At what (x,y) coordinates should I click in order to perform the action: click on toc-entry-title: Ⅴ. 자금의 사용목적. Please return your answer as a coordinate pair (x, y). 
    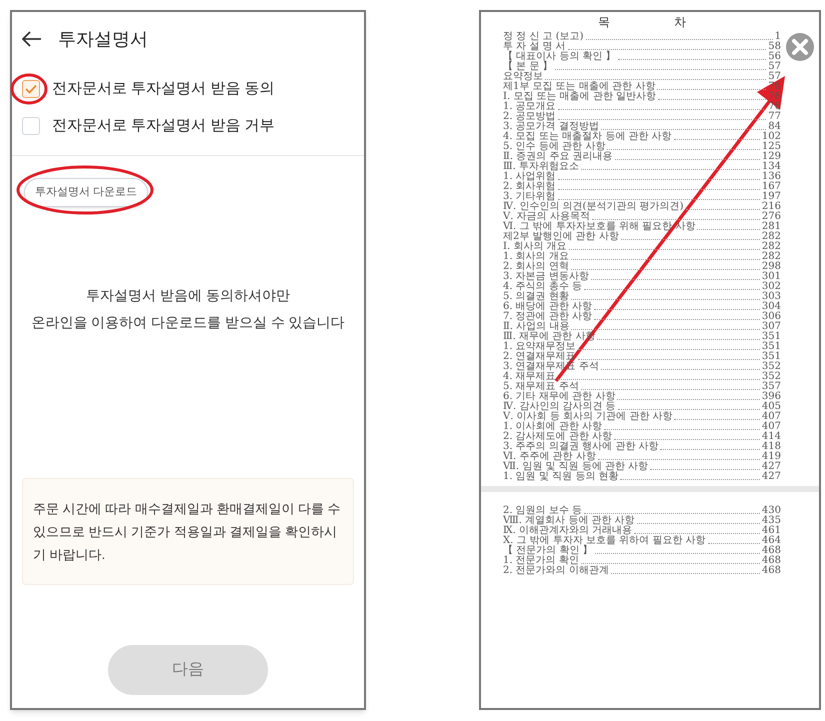
    Looking at the image, I should click on (546, 217).